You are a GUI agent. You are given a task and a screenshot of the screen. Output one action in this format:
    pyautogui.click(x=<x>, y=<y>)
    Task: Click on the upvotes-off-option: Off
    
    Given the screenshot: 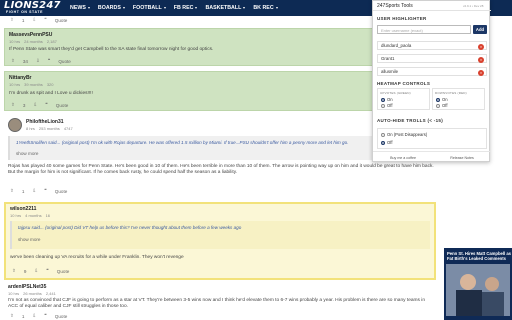 What is the action you would take?
    pyautogui.click(x=387, y=105)
    